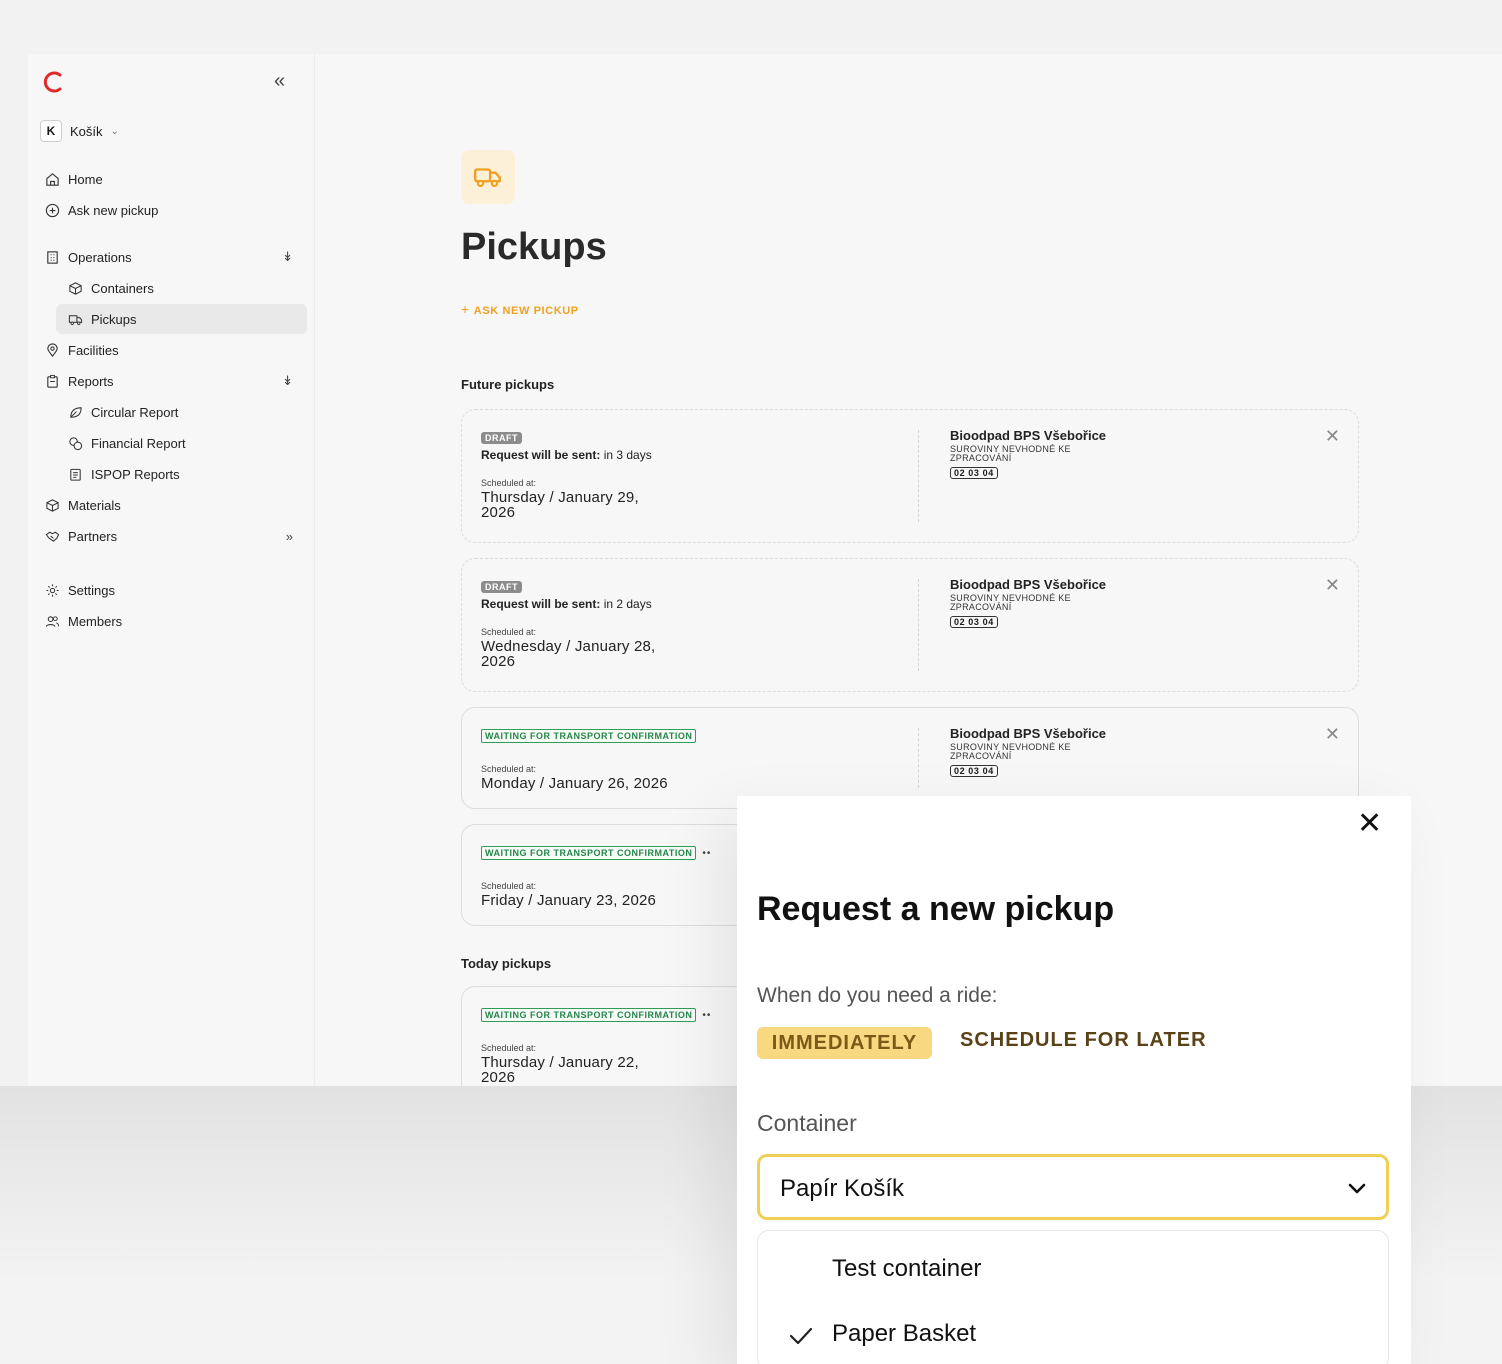 The height and width of the screenshot is (1364, 1502). What do you see at coordinates (626, 604) in the screenshot?
I see `send-value: in 2 days` at bounding box center [626, 604].